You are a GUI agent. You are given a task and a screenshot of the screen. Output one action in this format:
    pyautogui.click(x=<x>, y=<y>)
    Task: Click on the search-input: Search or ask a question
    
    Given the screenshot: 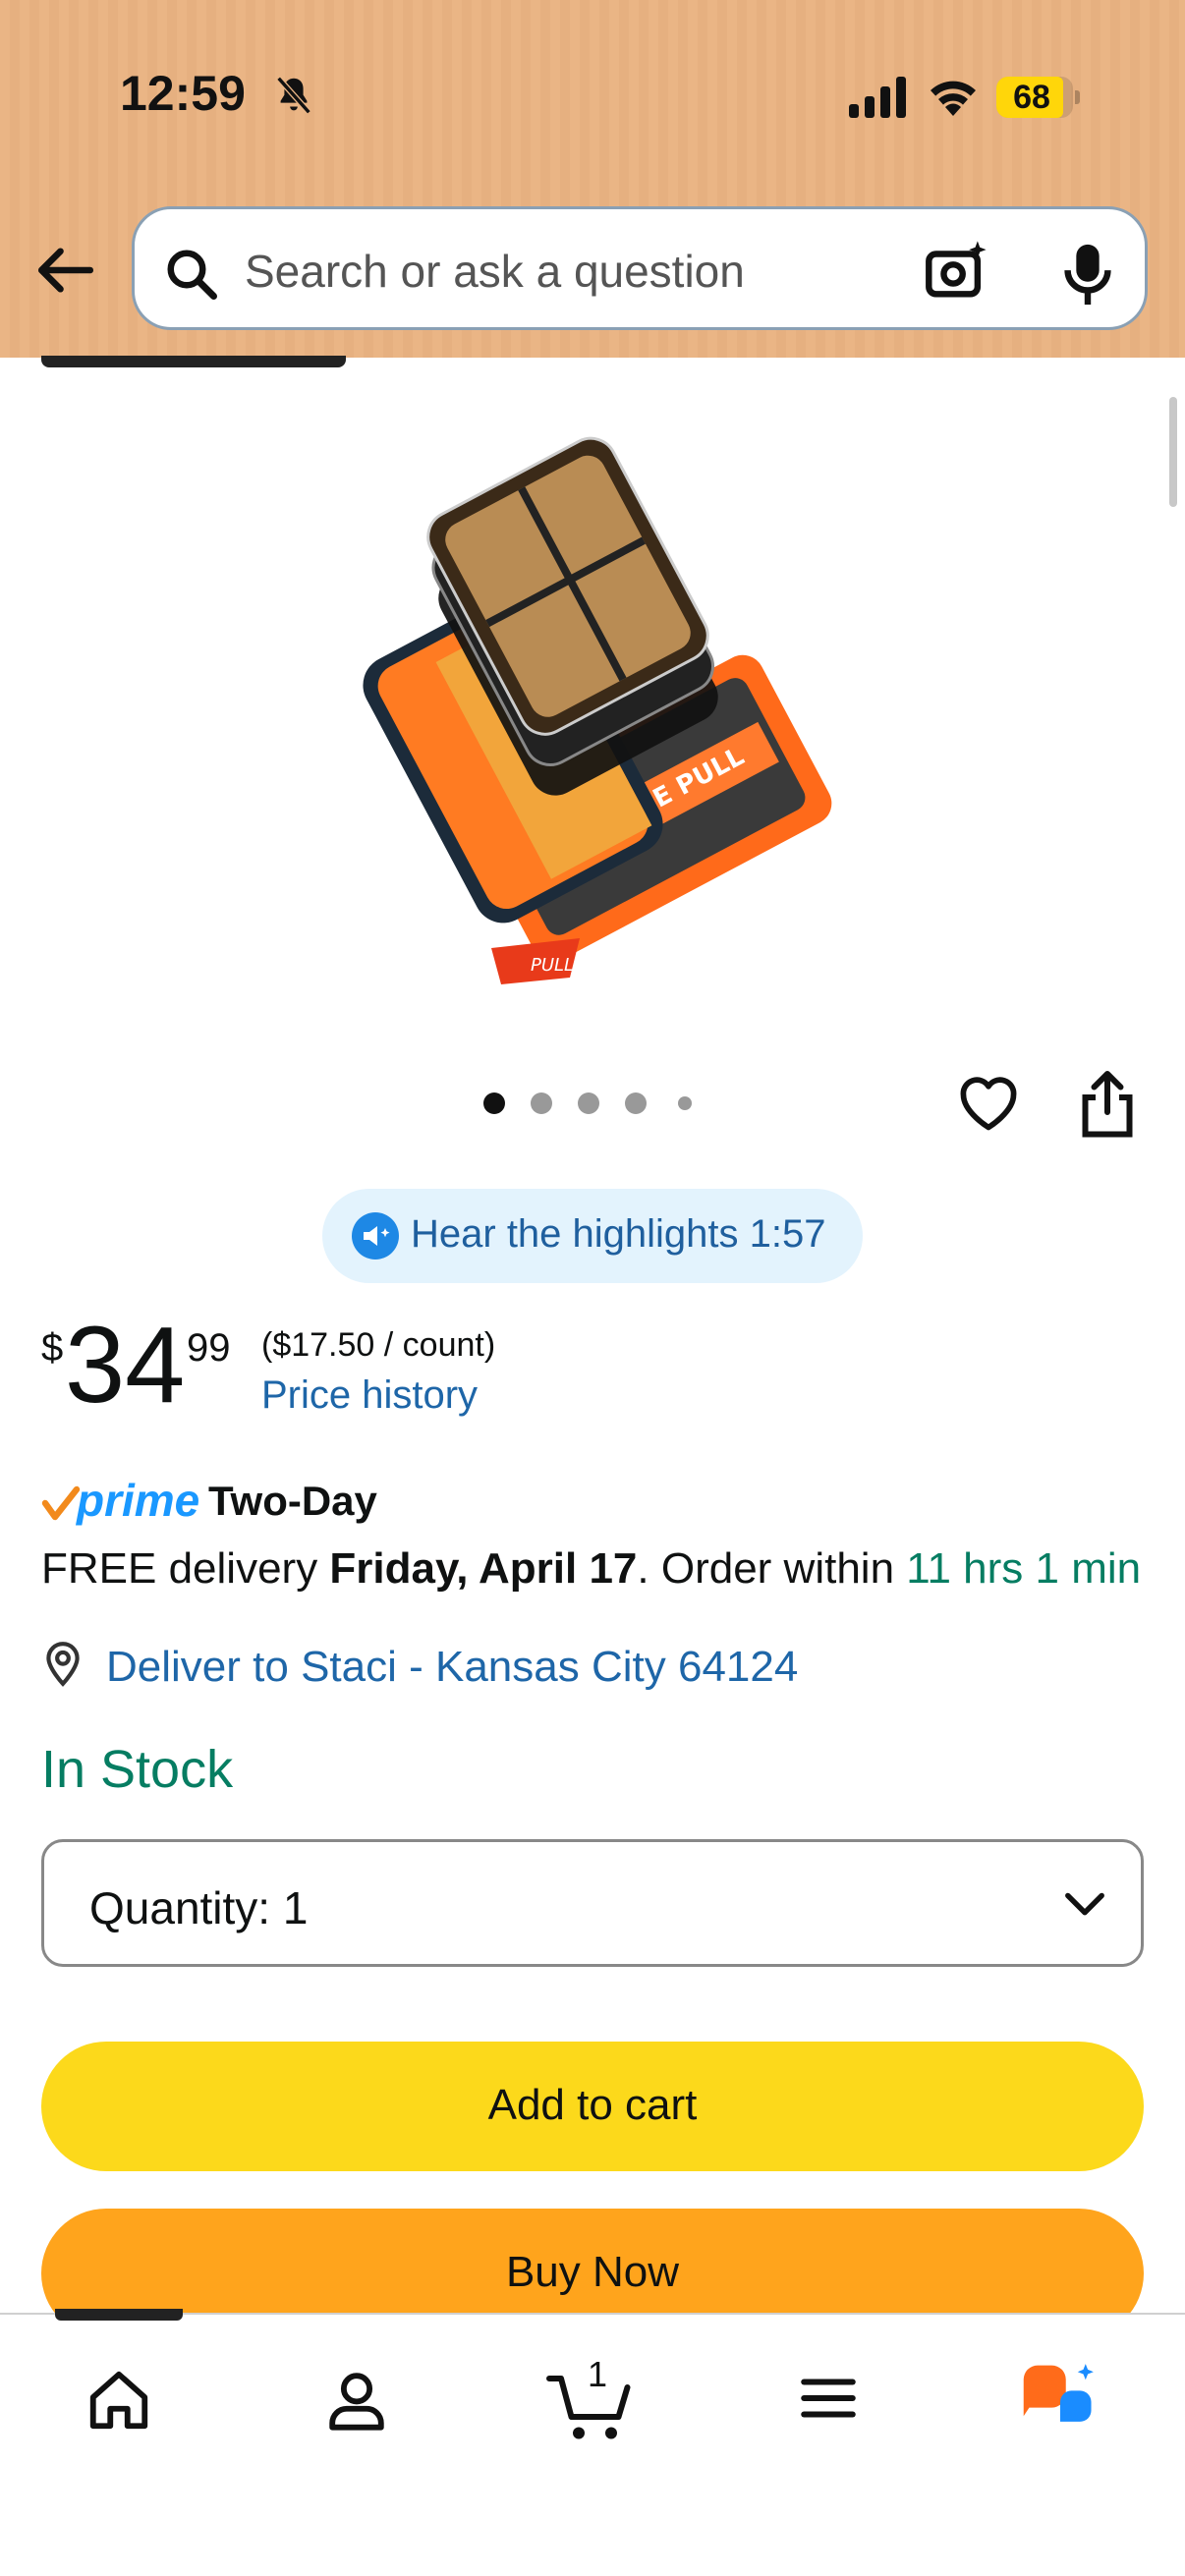 What is the action you would take?
    pyautogui.click(x=640, y=268)
    